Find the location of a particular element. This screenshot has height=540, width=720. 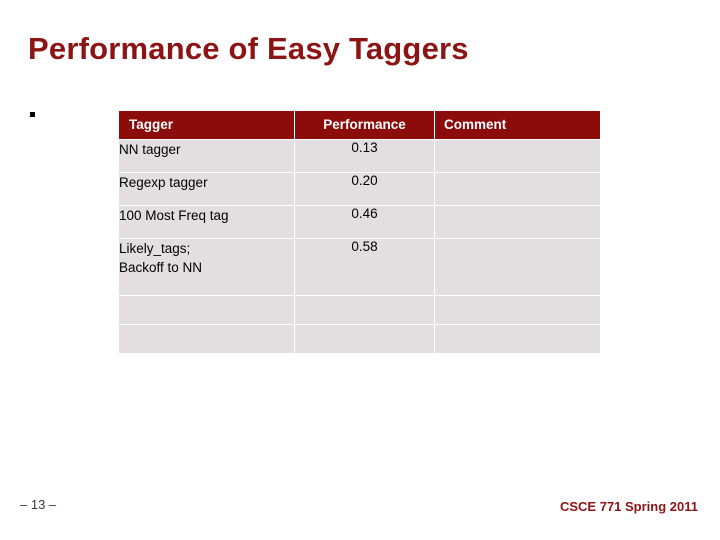

cell-tagger: 100 Most Freq tag is located at coordinates (206, 222).